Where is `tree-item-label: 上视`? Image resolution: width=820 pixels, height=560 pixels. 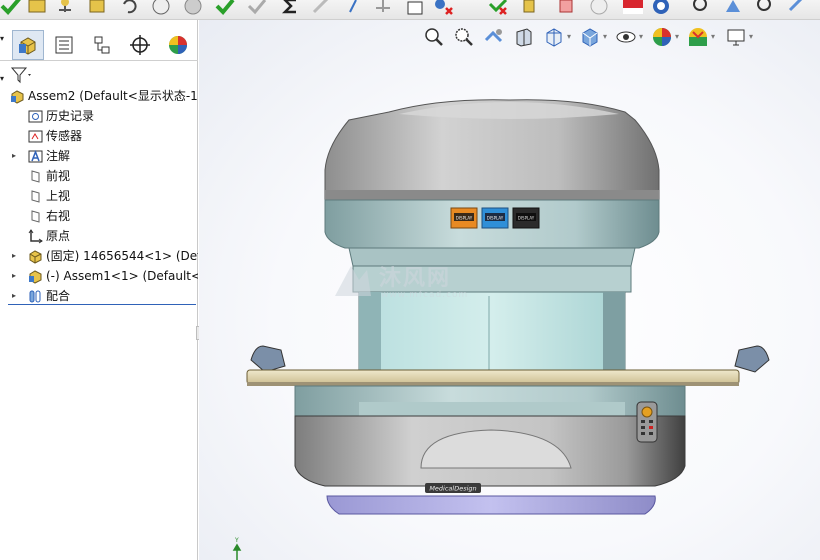
tree-item-label: 上视 is located at coordinates (58, 196).